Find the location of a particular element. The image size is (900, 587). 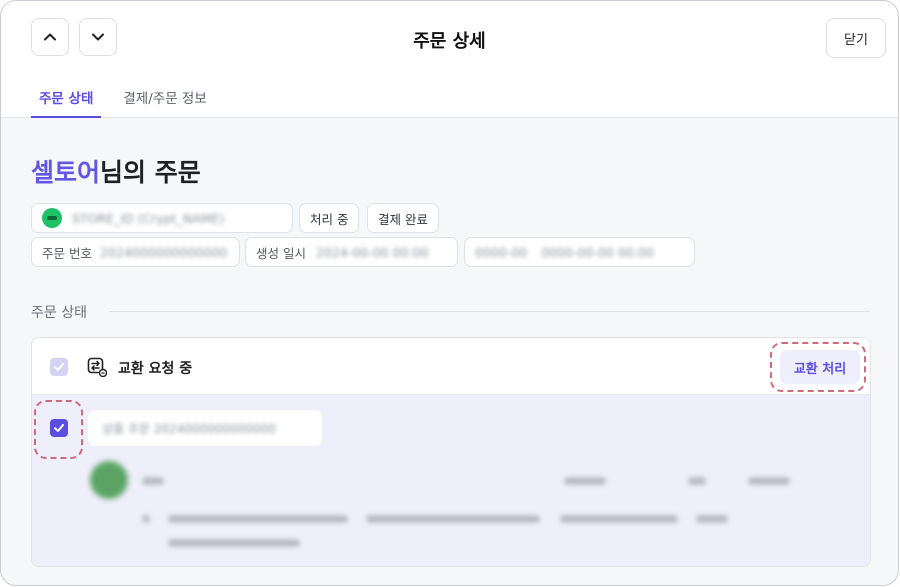

order-number-value: 2024000000000000 is located at coordinates (163, 252).